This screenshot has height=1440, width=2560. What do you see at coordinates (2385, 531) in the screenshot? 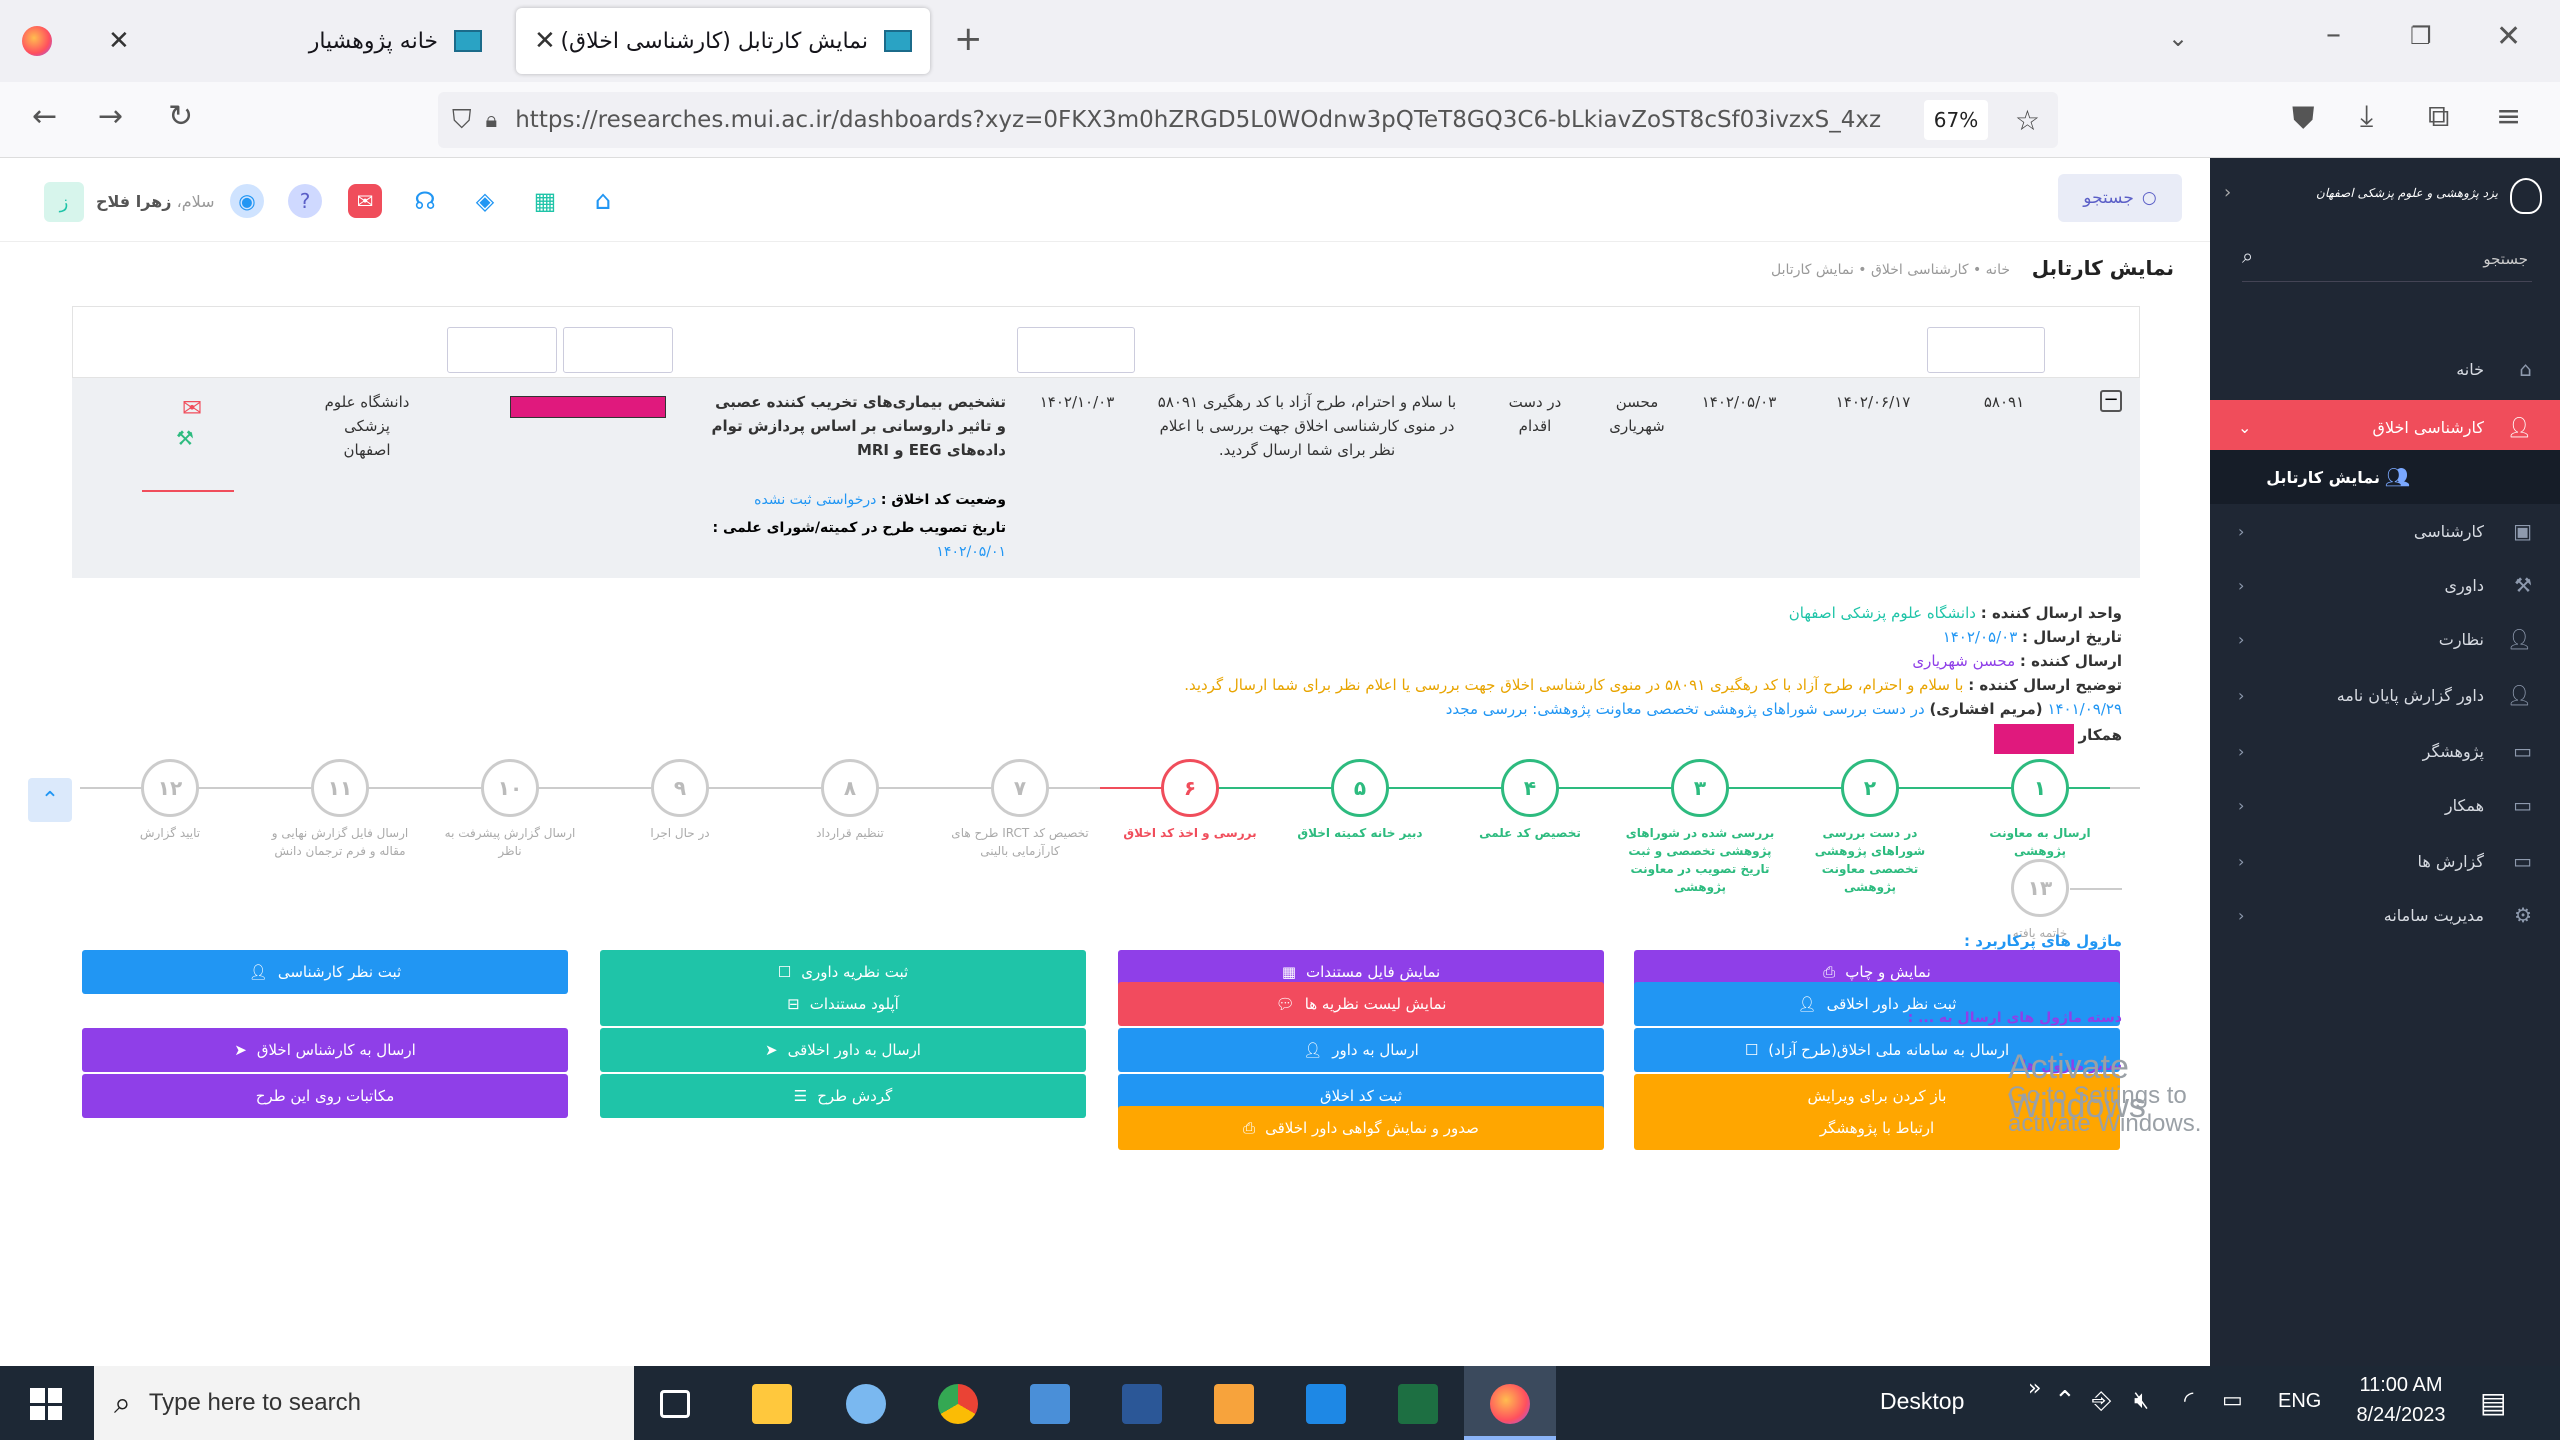
I see `sidebar-item: ▣ کارشناسی ‹` at bounding box center [2385, 531].